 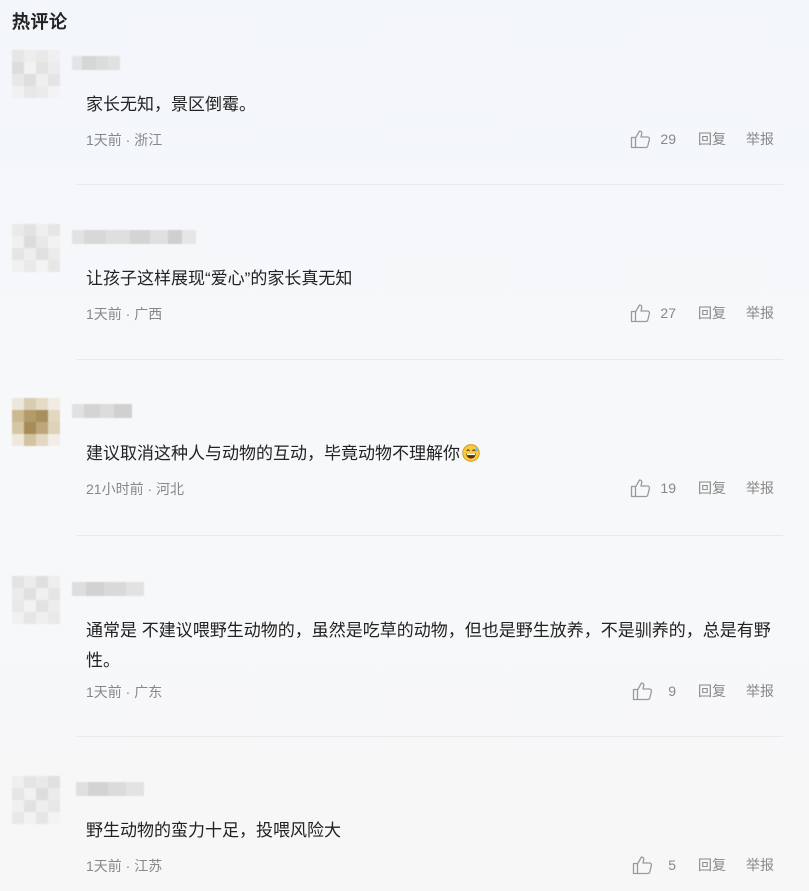 I want to click on section-title: 热评论, so click(x=40, y=22).